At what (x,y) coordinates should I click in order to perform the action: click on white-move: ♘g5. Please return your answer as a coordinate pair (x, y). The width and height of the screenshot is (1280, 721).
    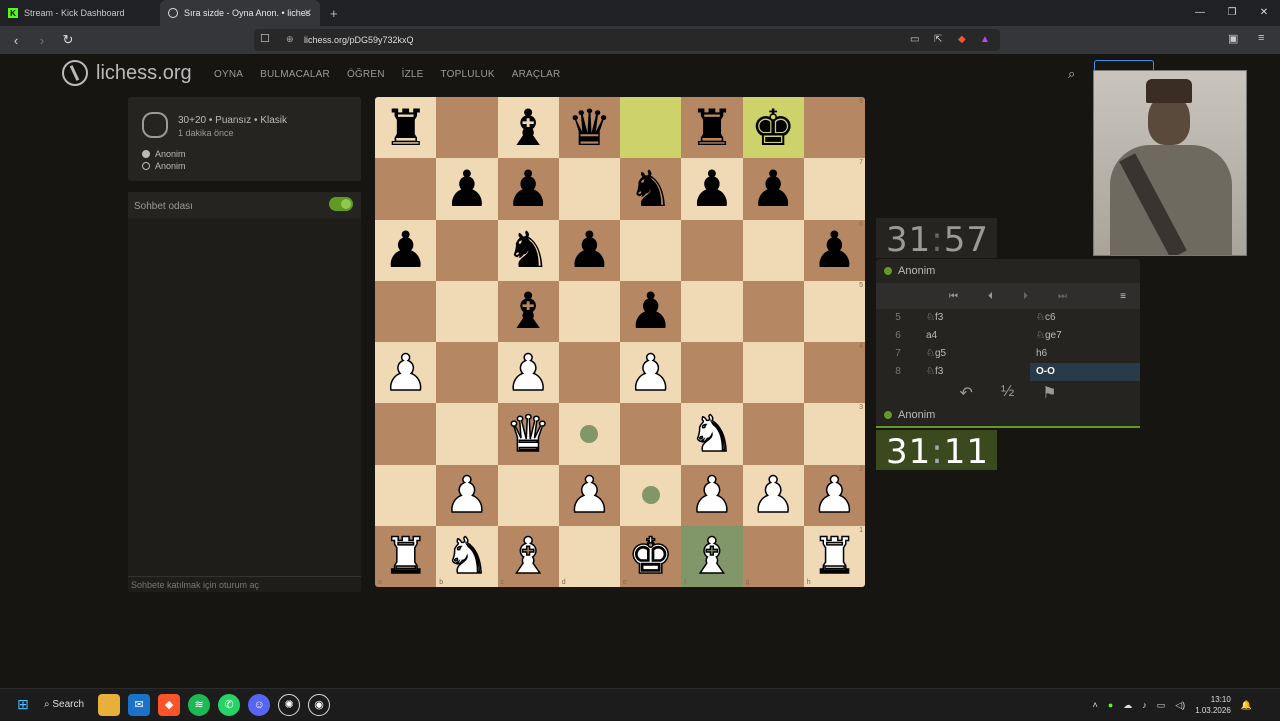
    Looking at the image, I should click on (975, 354).